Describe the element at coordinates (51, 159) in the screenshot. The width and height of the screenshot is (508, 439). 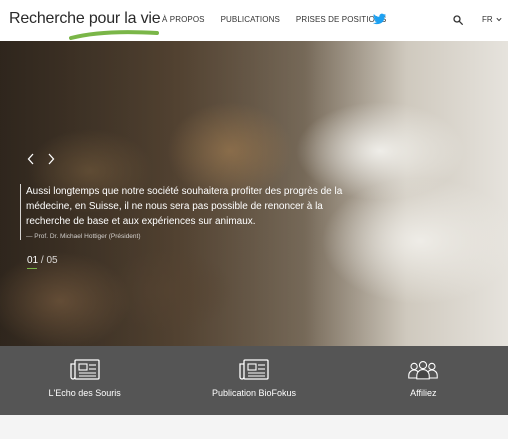
I see `chevron-right-icon` at that location.